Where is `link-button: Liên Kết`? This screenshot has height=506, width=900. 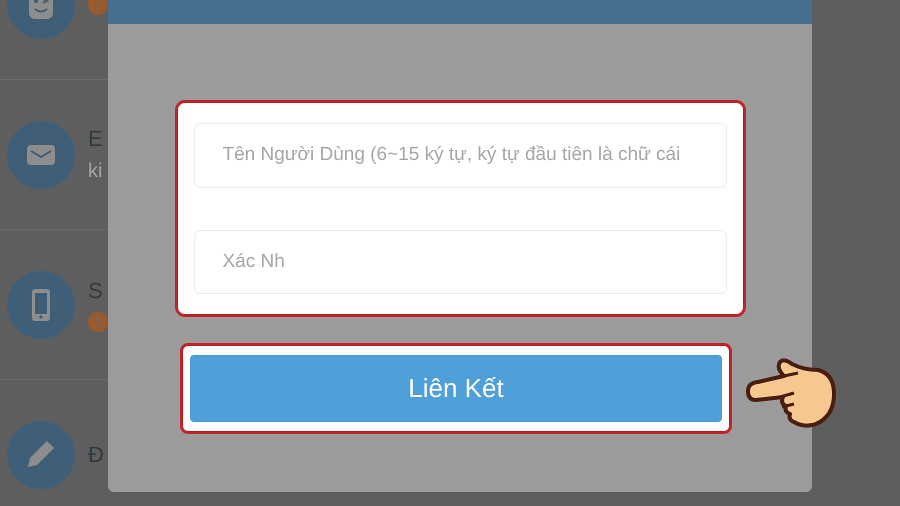 link-button: Liên Kết is located at coordinates (456, 388).